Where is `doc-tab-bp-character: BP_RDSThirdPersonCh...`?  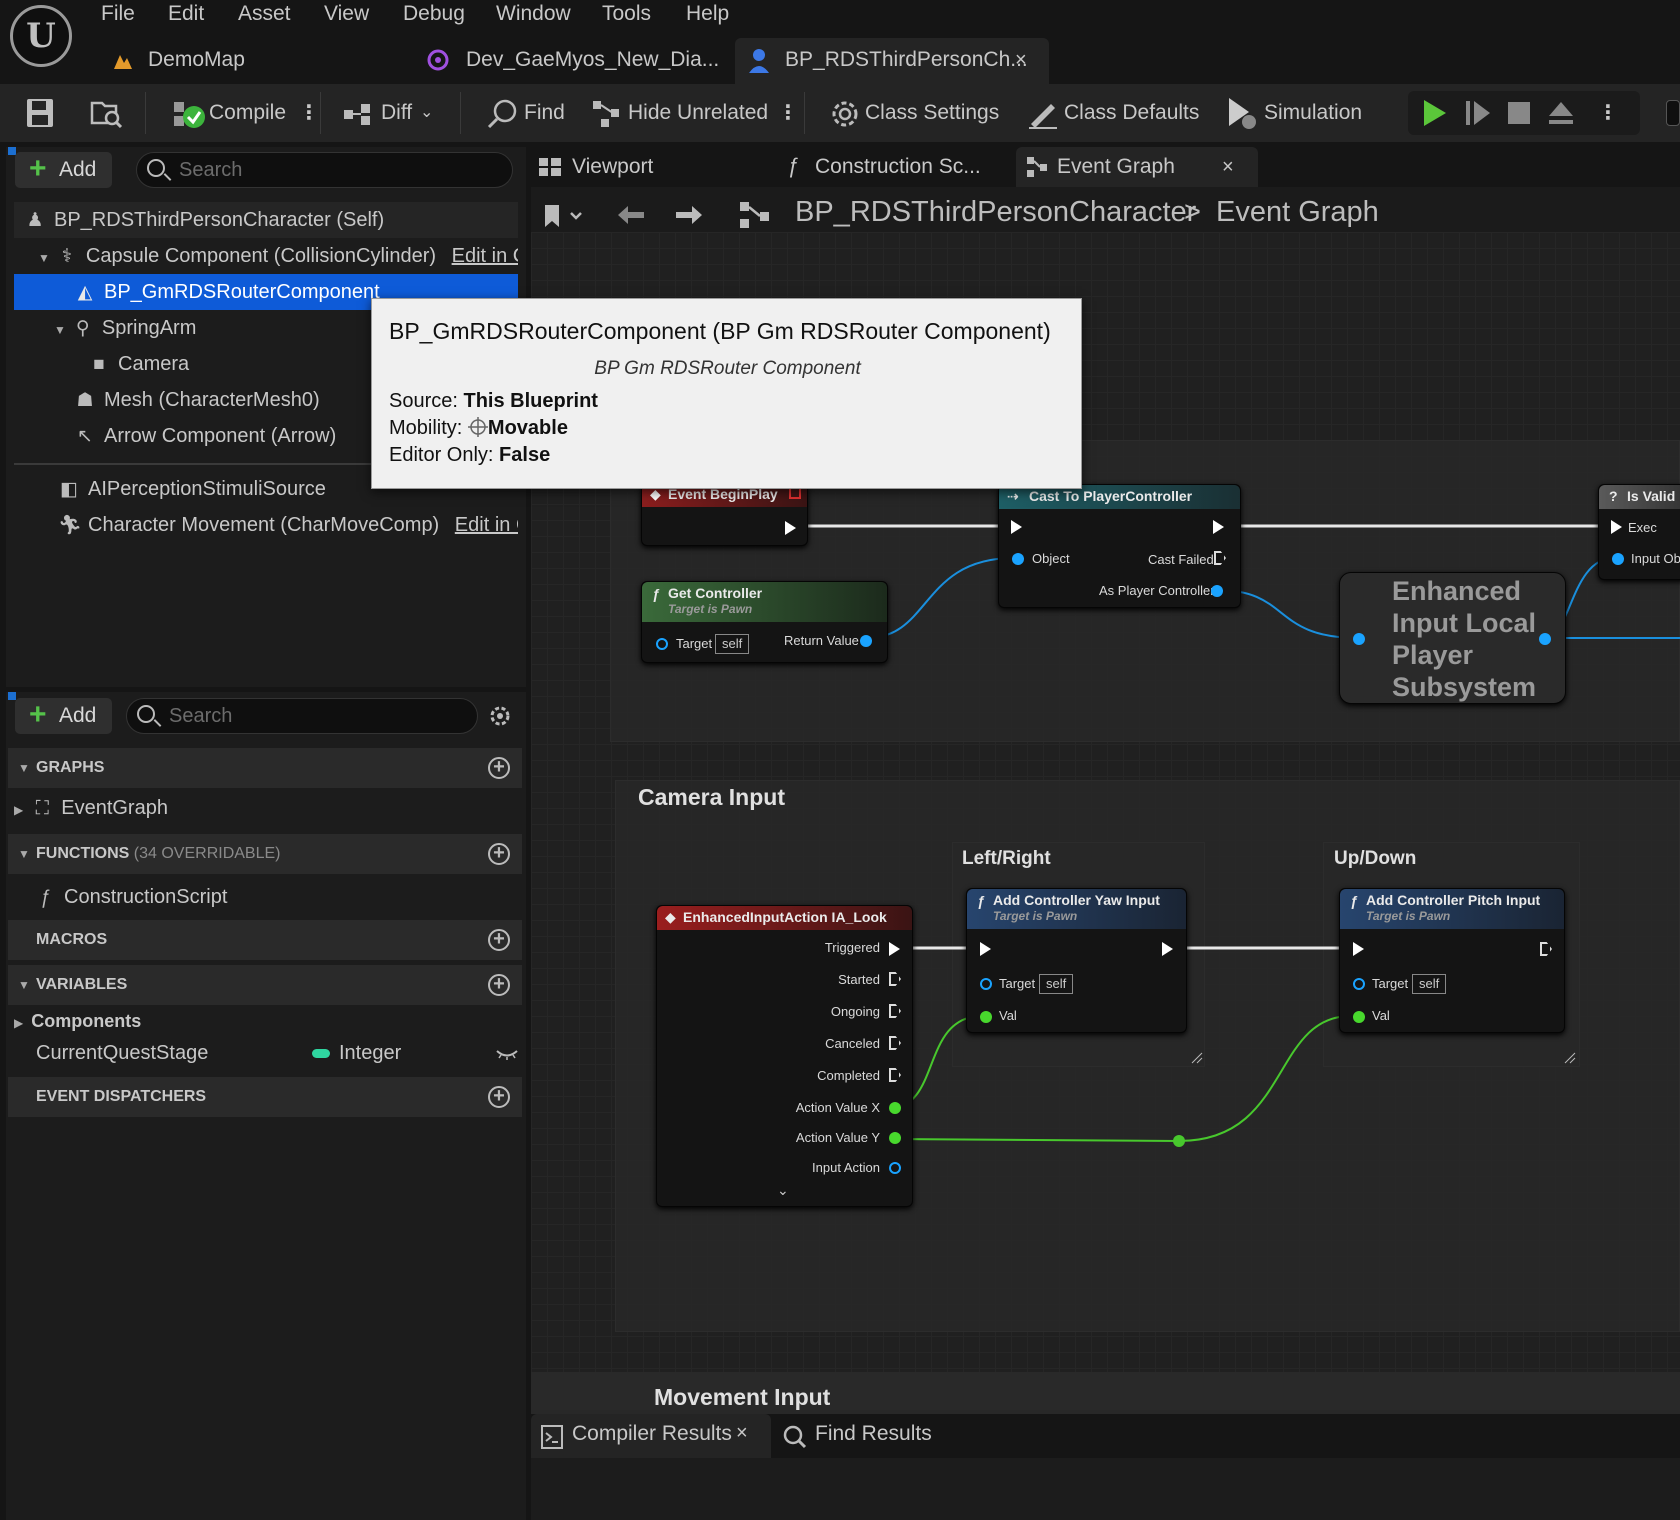 doc-tab-bp-character: BP_RDSThirdPersonCh... is located at coordinates (906, 60).